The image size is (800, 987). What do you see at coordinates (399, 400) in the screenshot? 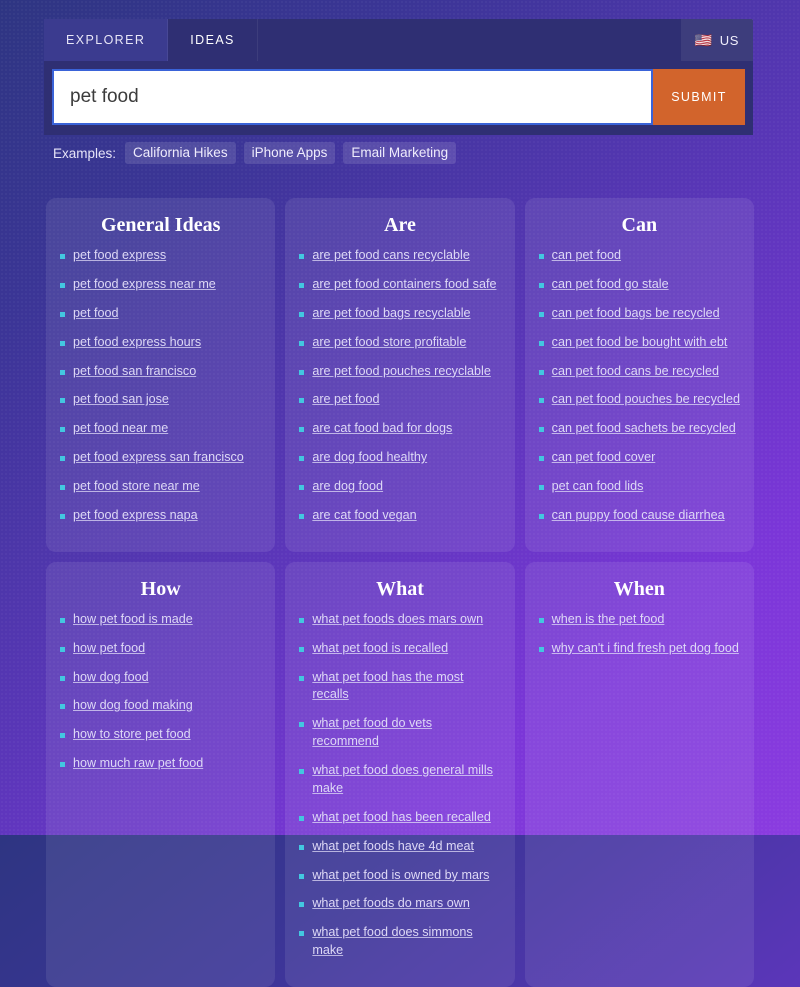
I see `list-item: are pet food` at bounding box center [399, 400].